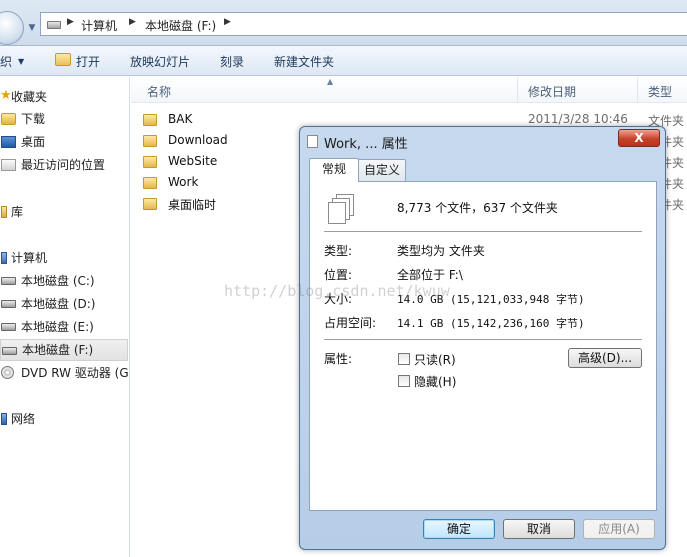 The height and width of the screenshot is (557, 687). Describe the element at coordinates (17, 212) in the screenshot. I see `sidebar-item-label: 库` at that location.